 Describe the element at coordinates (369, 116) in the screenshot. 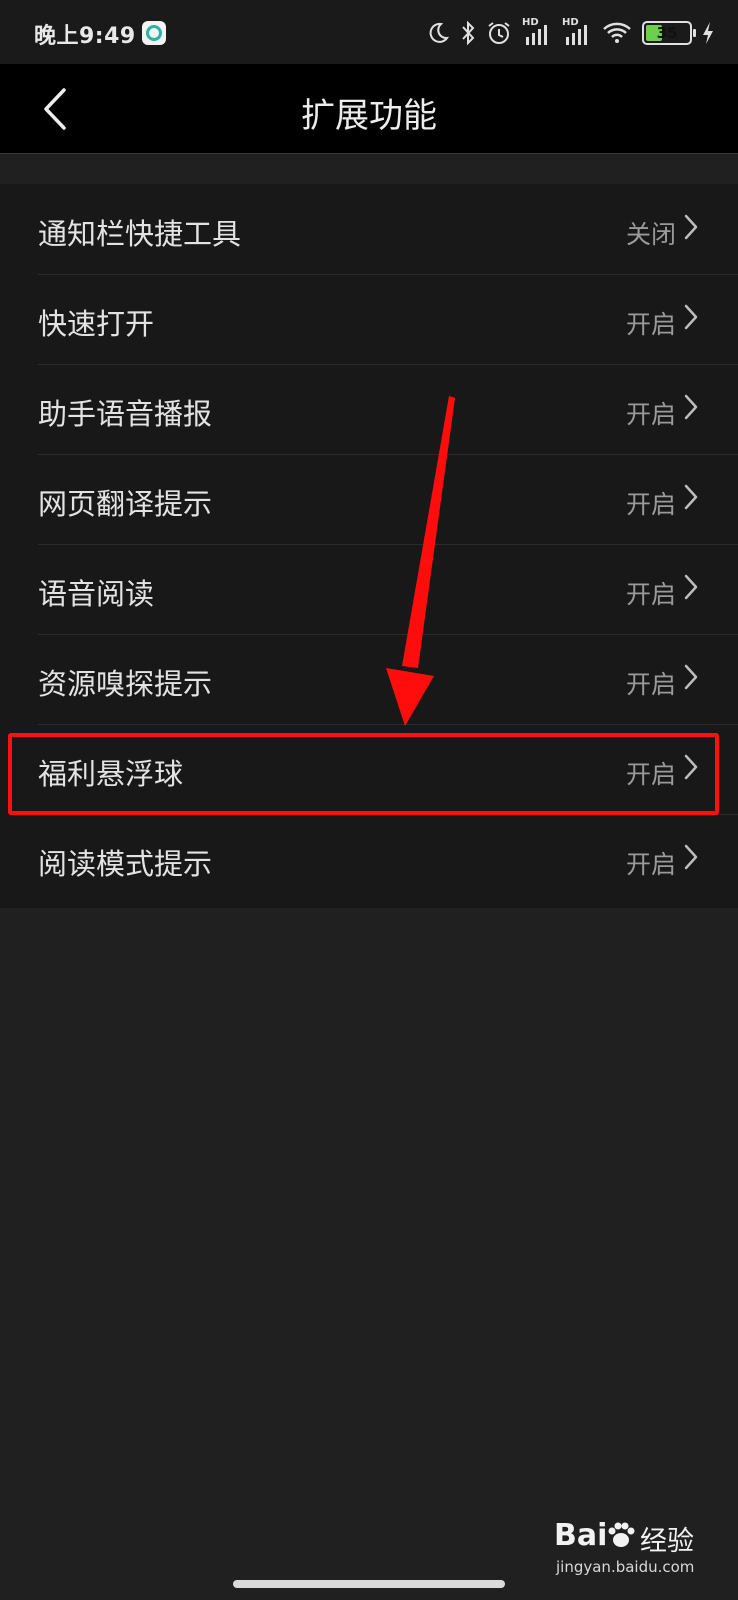

I see `page-title: 扩展功能` at that location.